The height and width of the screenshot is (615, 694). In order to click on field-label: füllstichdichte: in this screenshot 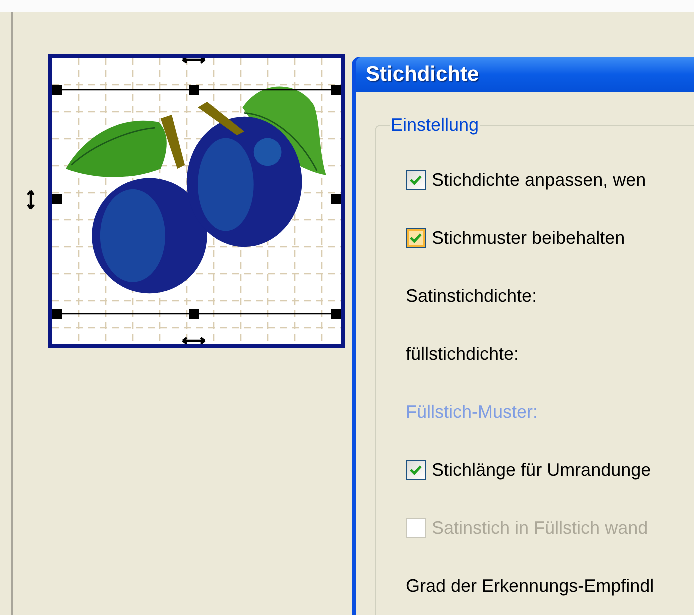, I will do `click(463, 354)`.